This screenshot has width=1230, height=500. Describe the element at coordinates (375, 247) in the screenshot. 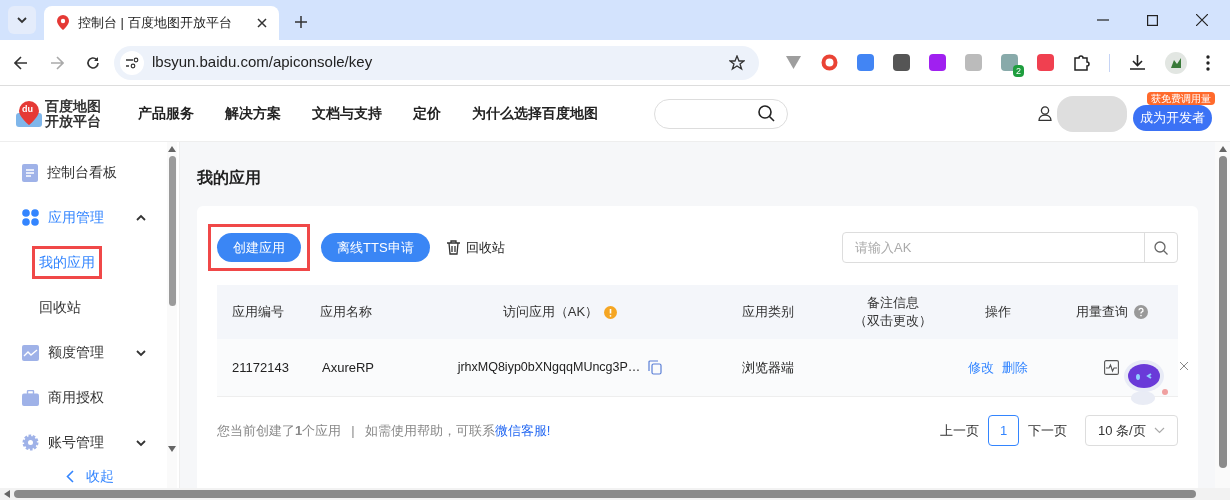

I see `action-button: 离线TTS申请` at that location.